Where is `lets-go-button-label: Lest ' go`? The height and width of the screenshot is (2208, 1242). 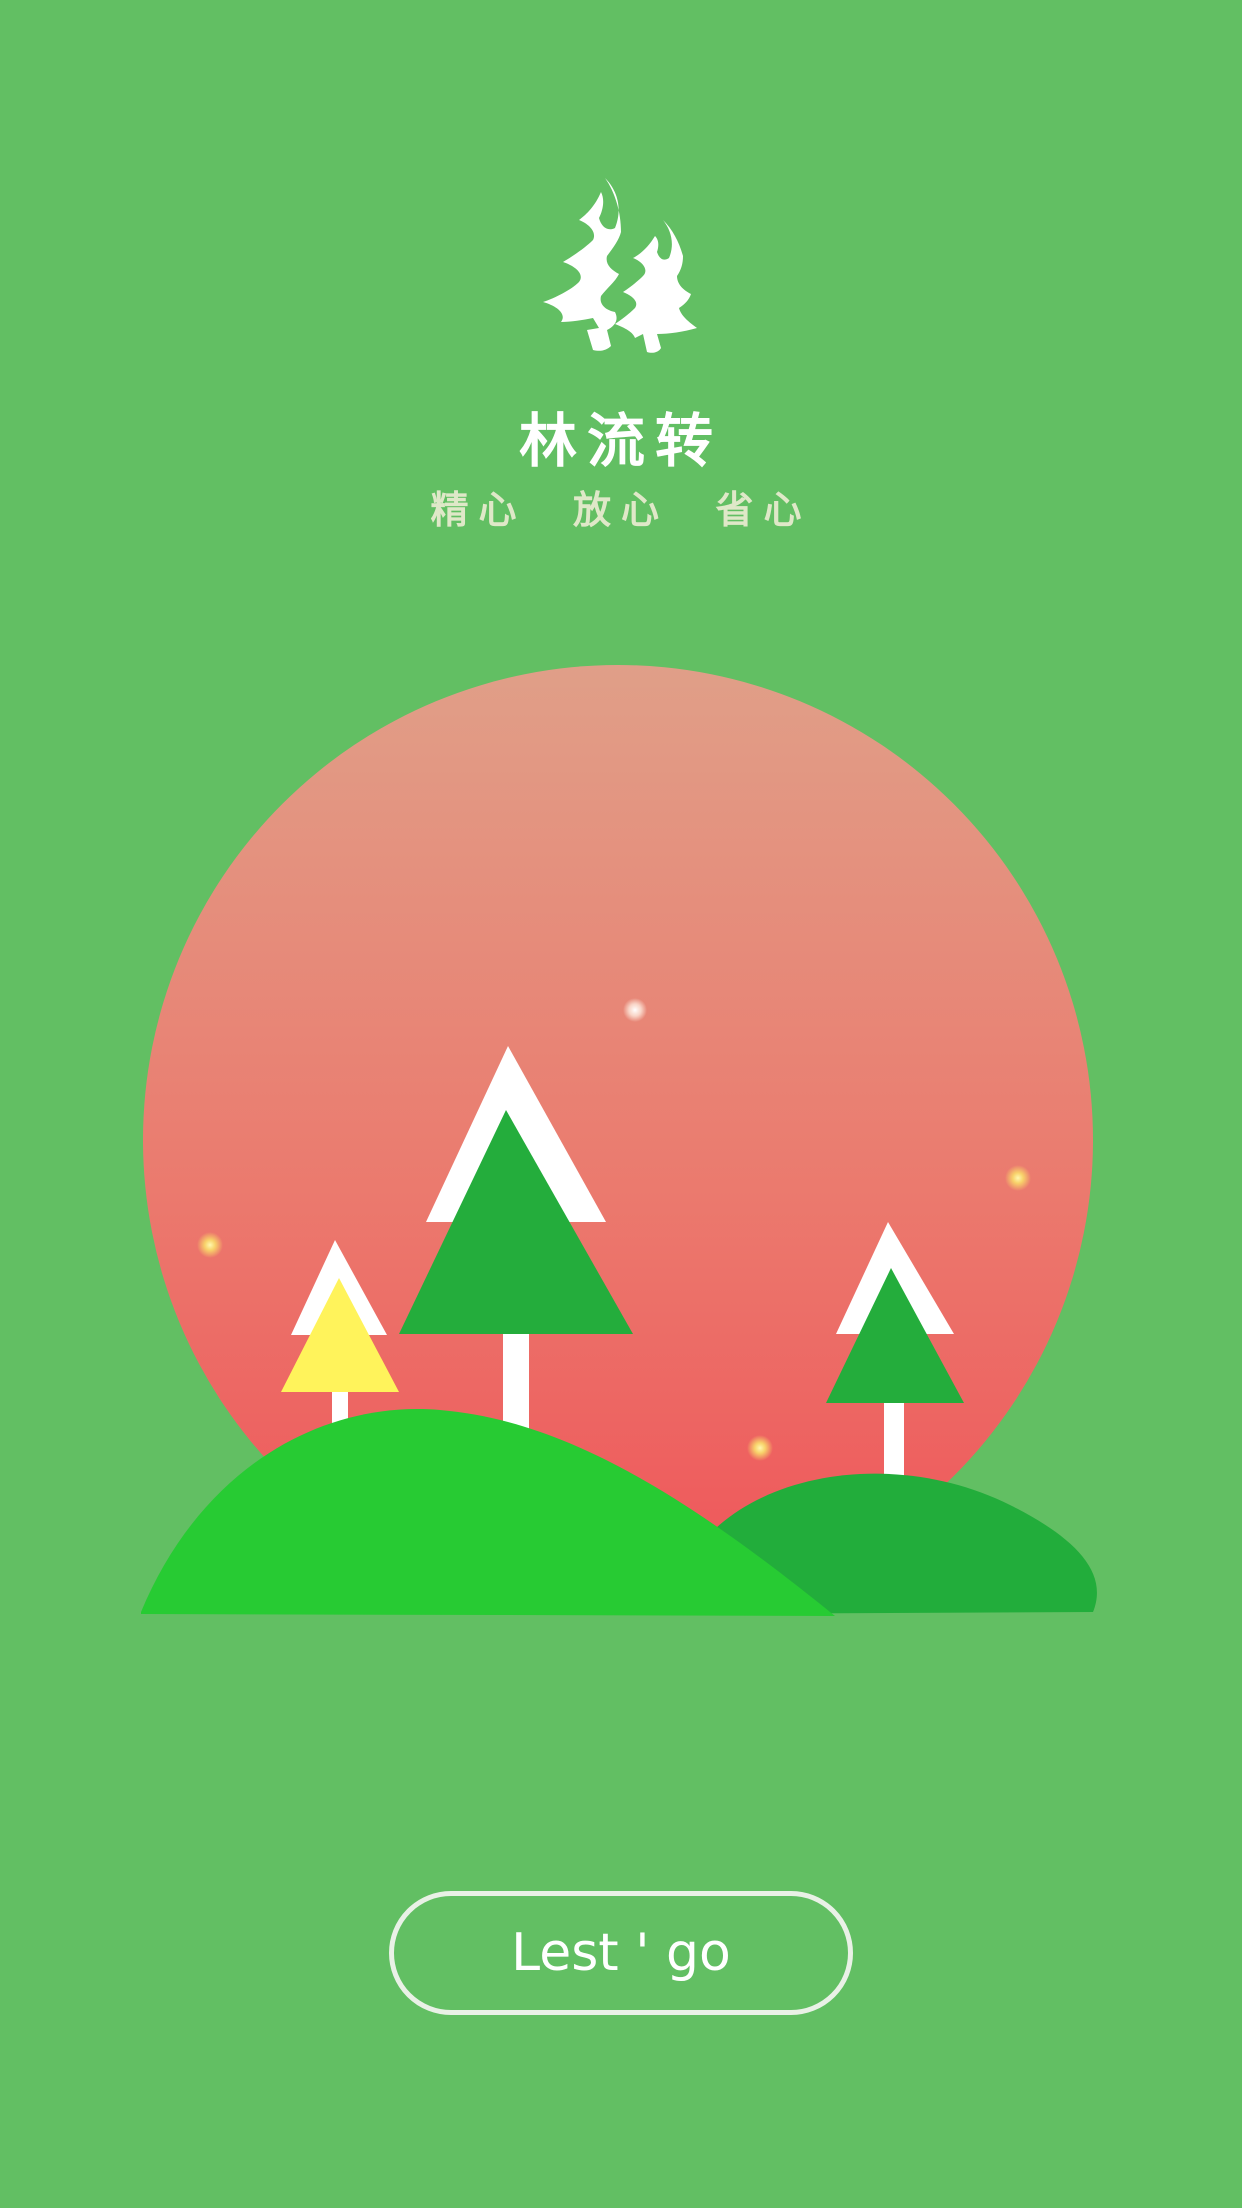 lets-go-button-label: Lest ' go is located at coordinates (621, 1953).